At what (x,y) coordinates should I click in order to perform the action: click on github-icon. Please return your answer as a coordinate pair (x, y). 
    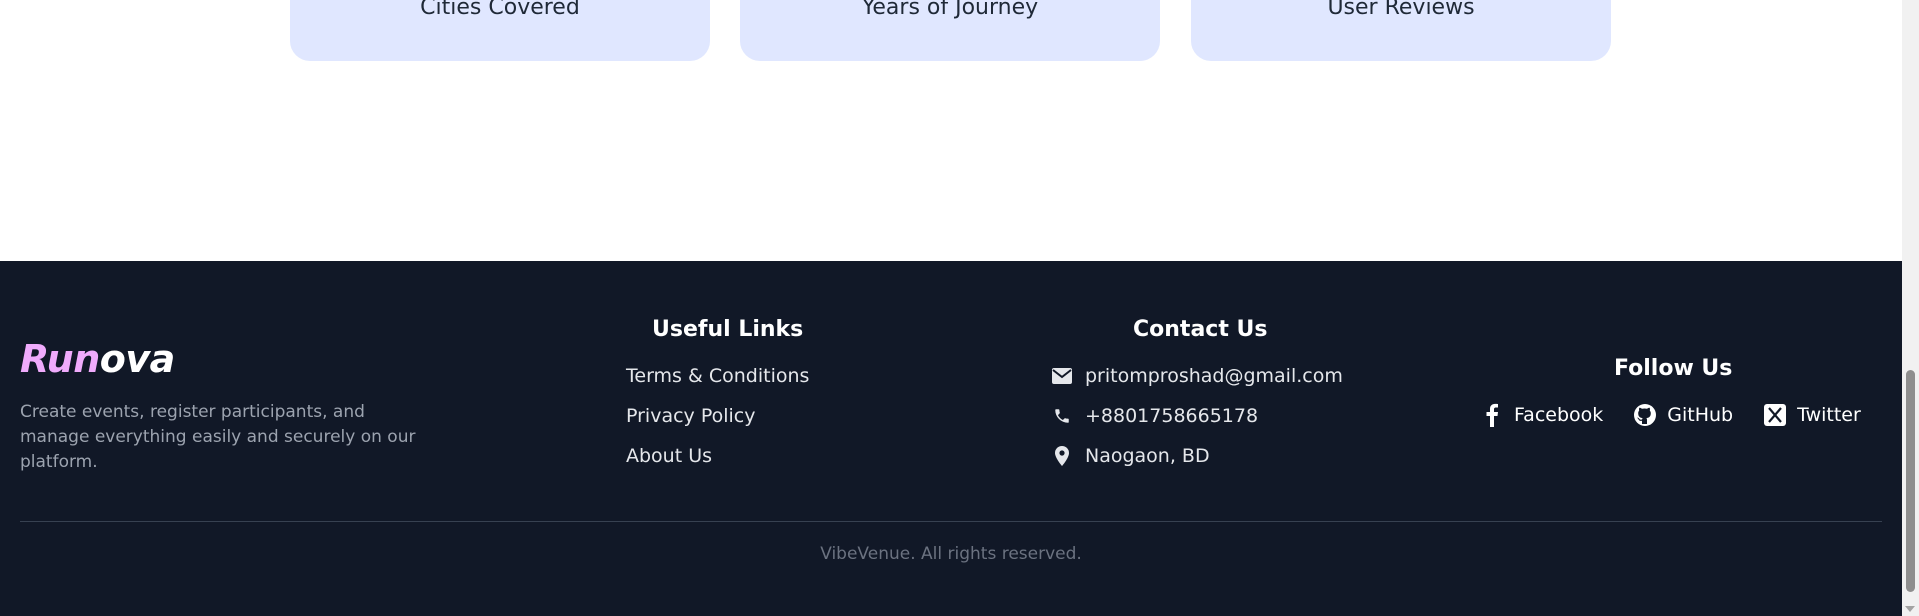
    Looking at the image, I should click on (1645, 415).